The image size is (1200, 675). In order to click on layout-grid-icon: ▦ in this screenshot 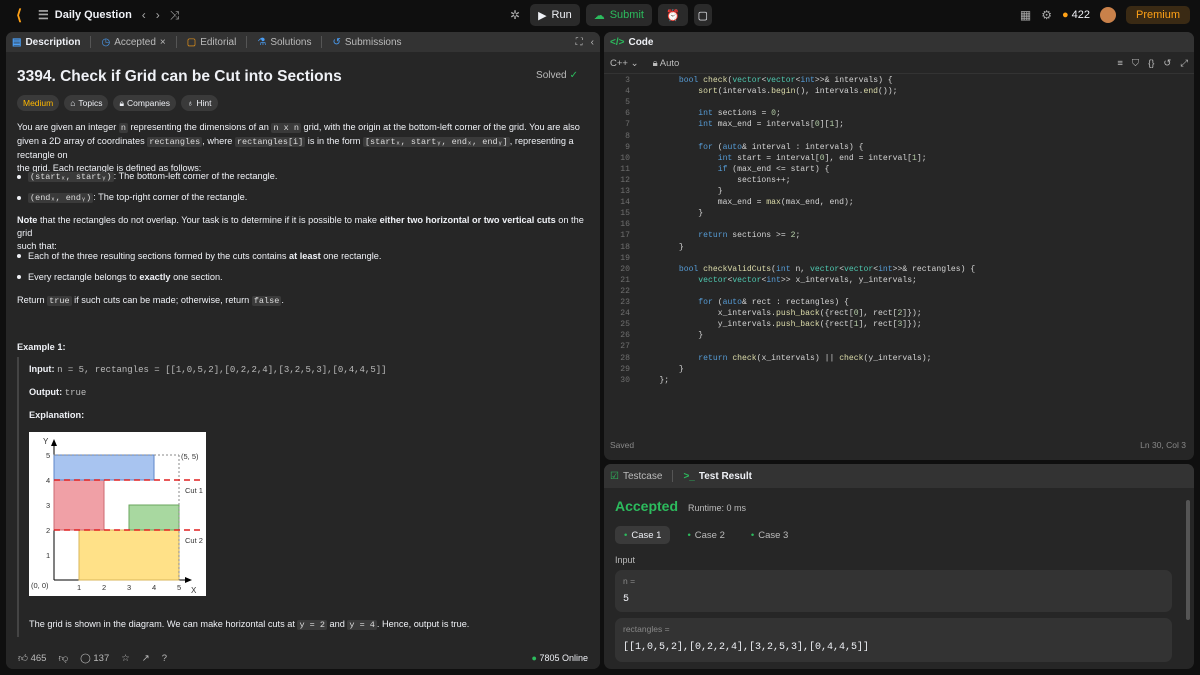, I will do `click(1025, 15)`.